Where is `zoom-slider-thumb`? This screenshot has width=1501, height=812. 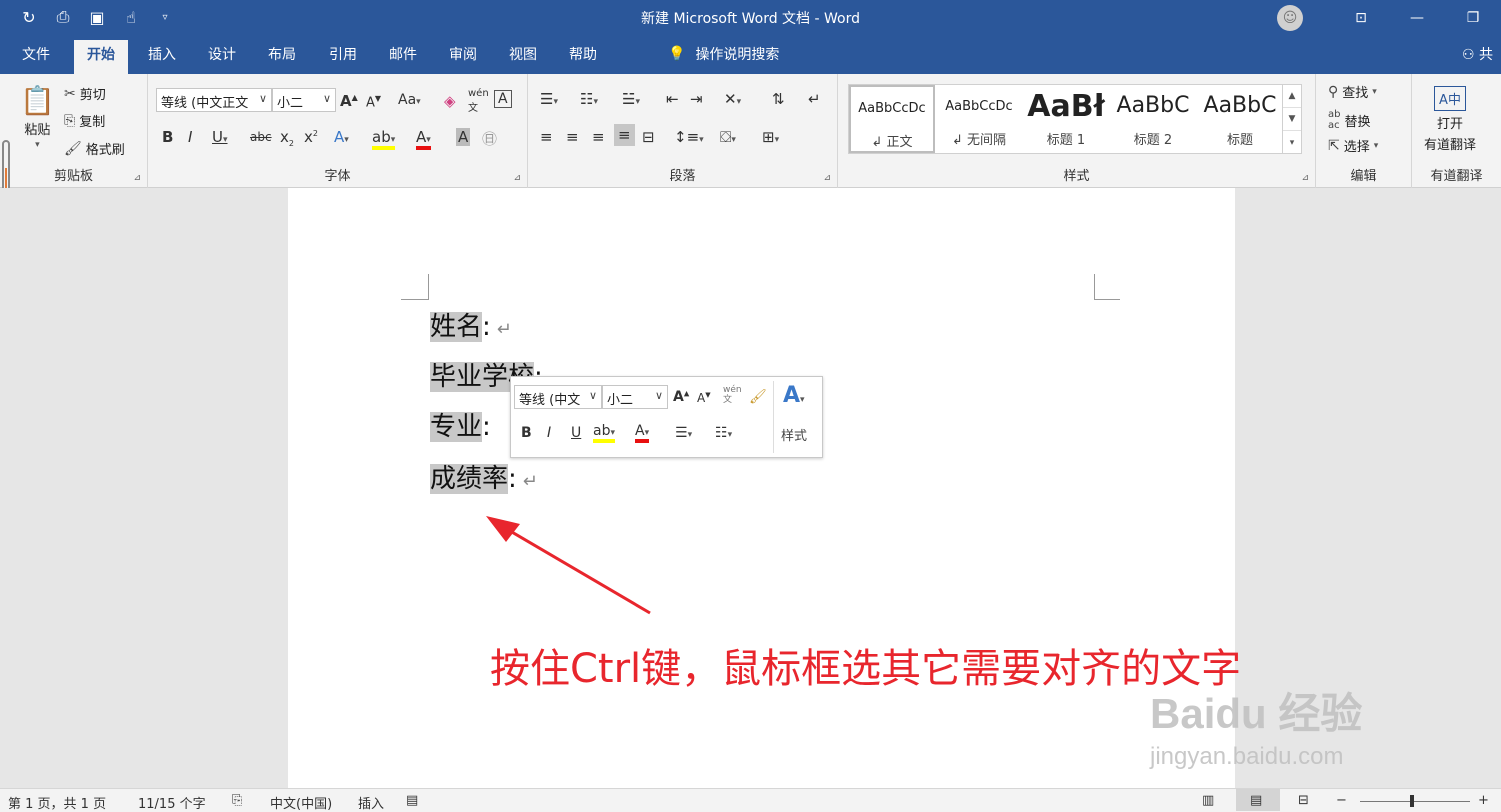
zoom-slider-thumb is located at coordinates (1412, 801).